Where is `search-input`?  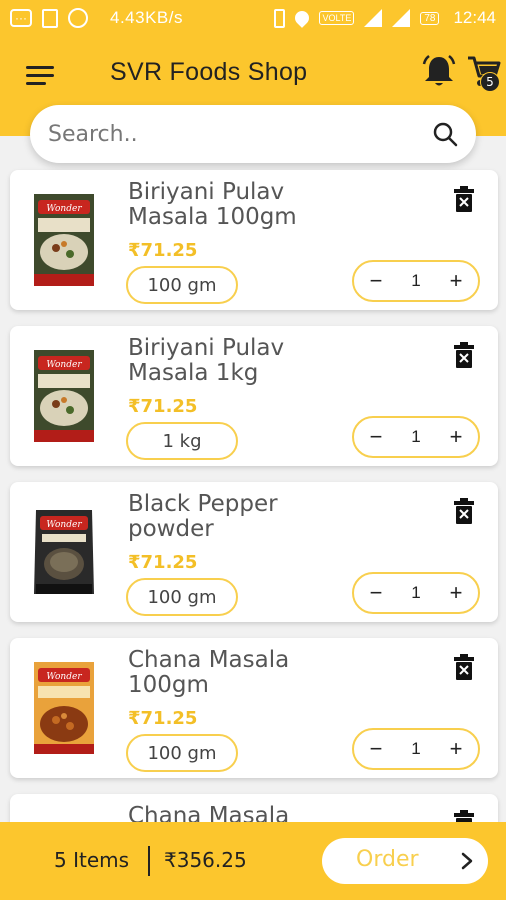 search-input is located at coordinates (240, 134).